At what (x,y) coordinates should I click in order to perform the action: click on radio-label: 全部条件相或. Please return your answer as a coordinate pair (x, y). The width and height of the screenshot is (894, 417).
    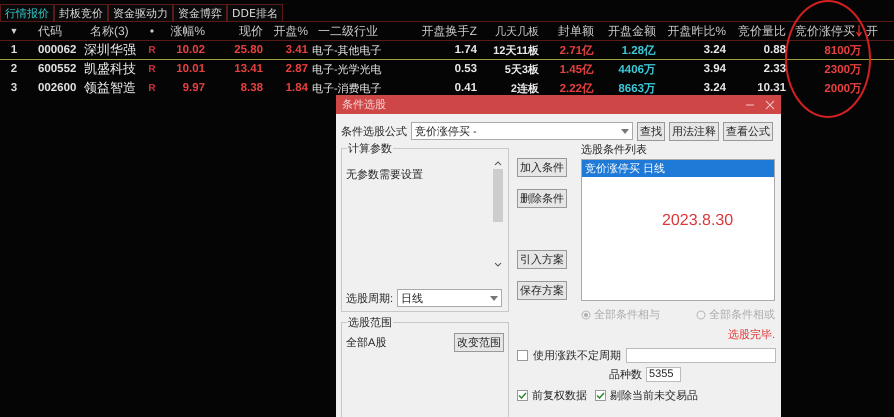
    Looking at the image, I should click on (742, 315).